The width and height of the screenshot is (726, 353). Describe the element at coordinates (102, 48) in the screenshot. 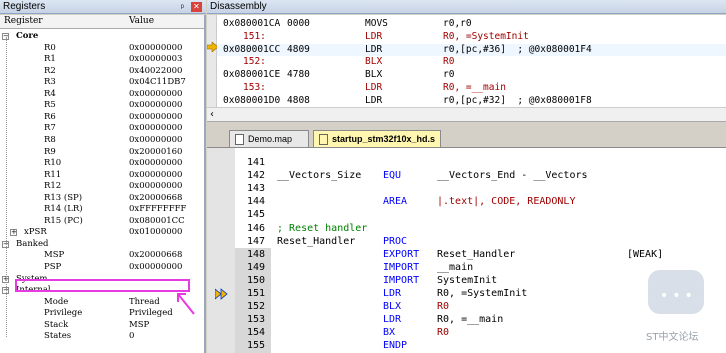

I see `register-row: R0 0x00000000` at that location.